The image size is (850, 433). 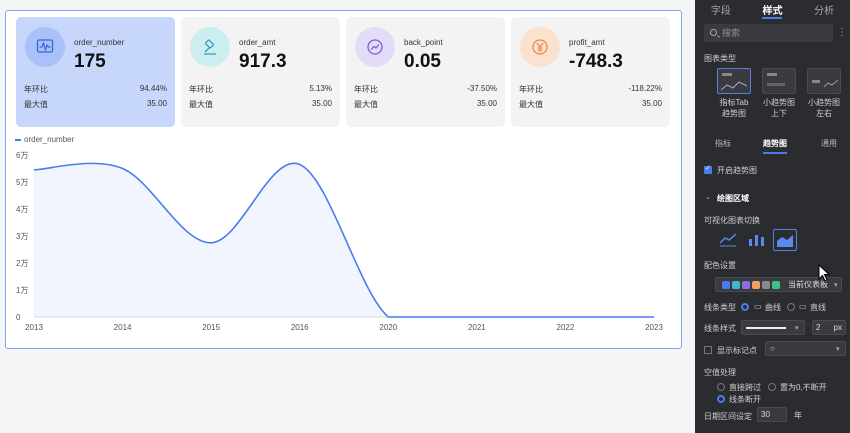 I want to click on metric-card-back-point: back_point 0.05 年环比 -37.50% 最大值 35.00, so click(x=425, y=72).